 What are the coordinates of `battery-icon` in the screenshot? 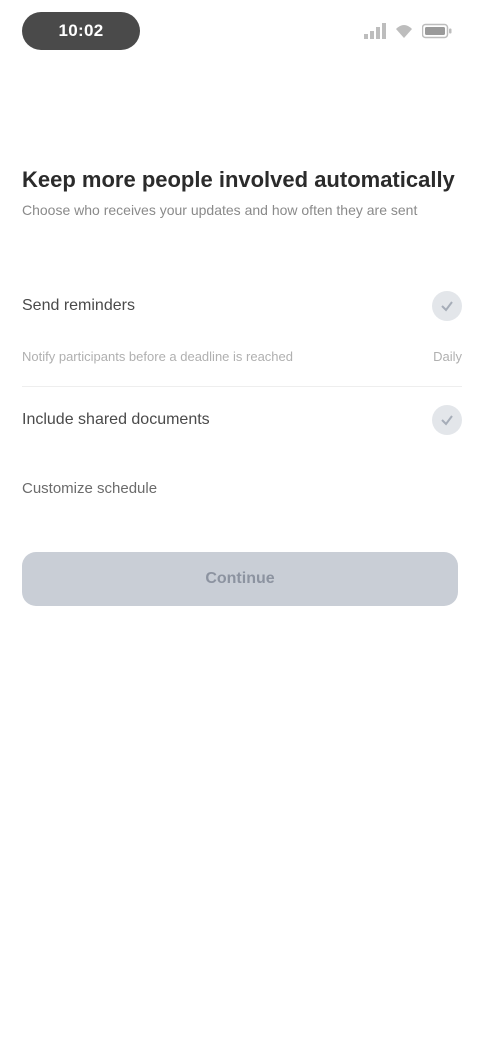 It's located at (437, 31).